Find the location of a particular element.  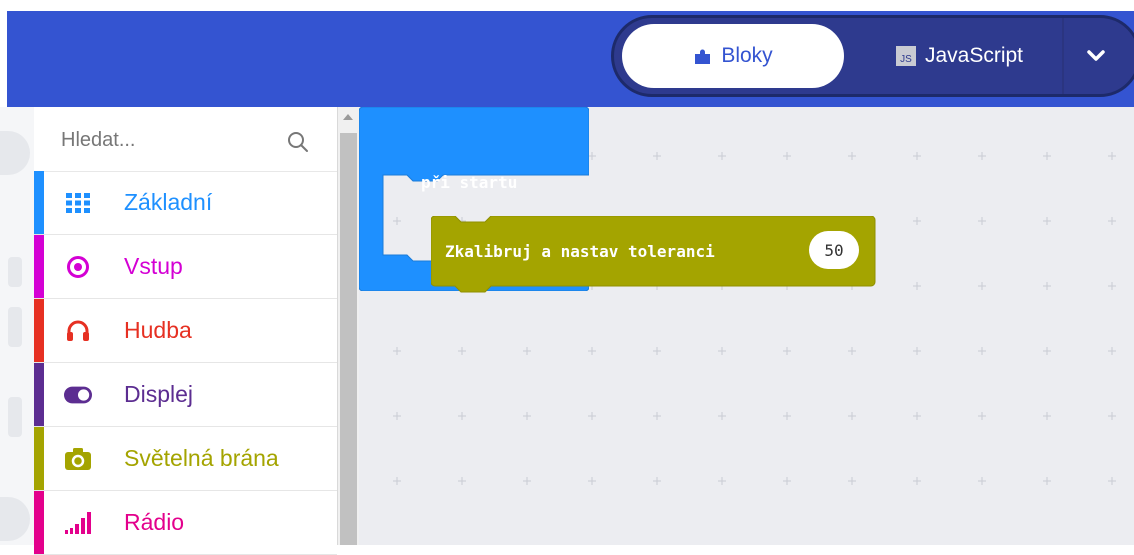

tab-blocks-label: Bloky is located at coordinates (747, 55).